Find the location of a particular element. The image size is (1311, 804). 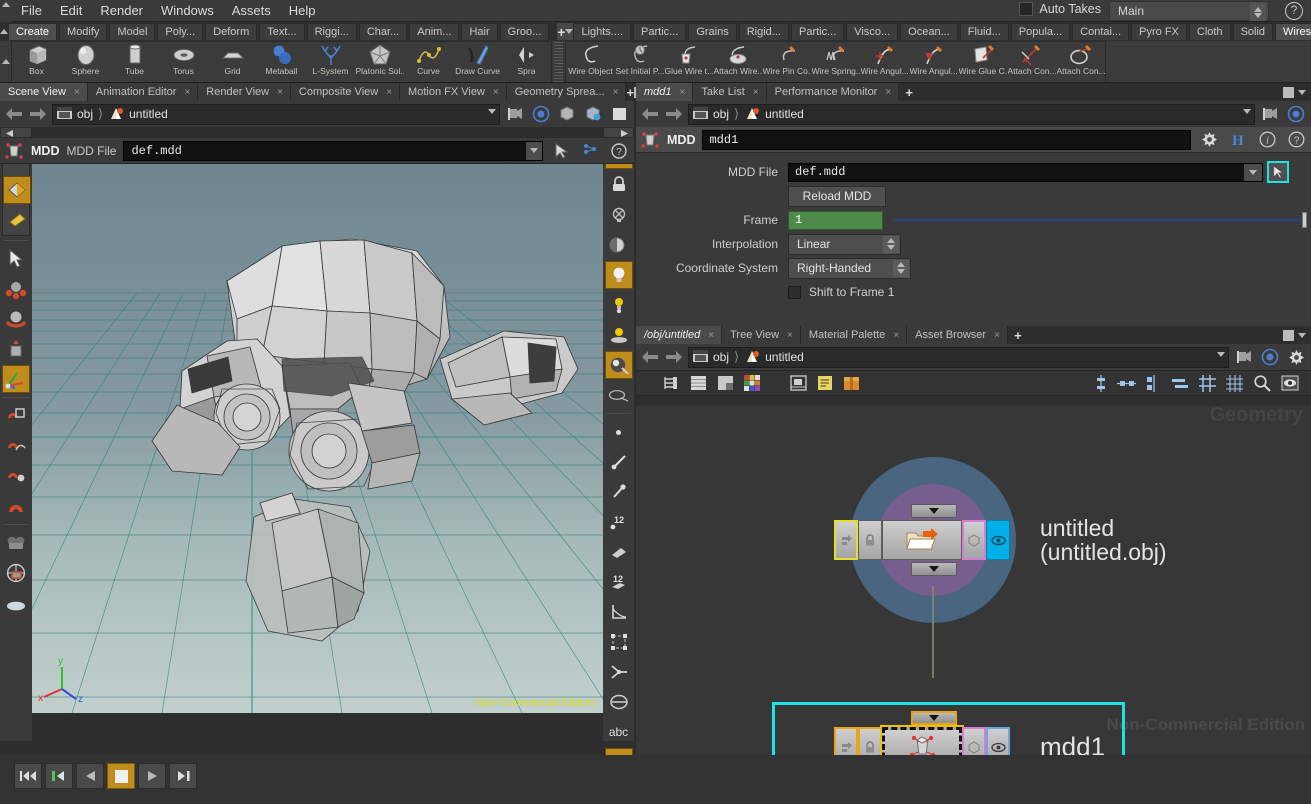

point-normals-icon is located at coordinates (619, 462).